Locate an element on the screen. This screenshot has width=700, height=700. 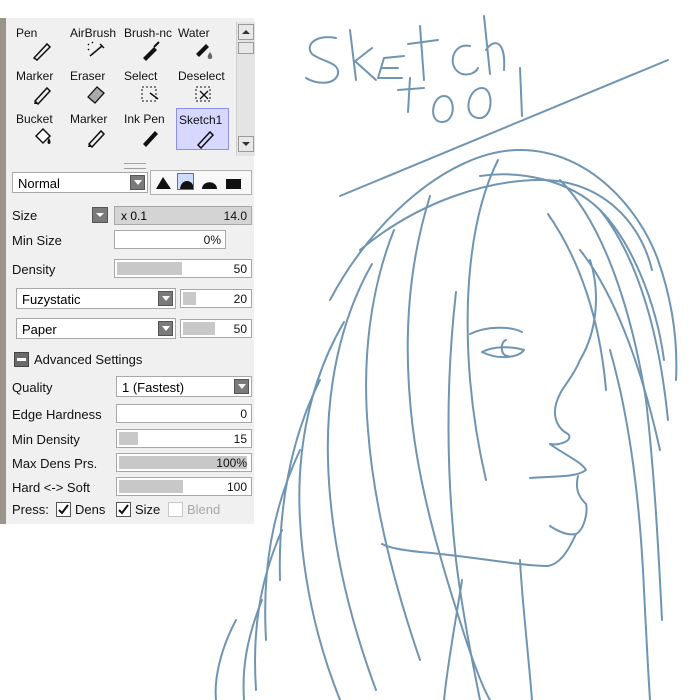
paper-strength-value: 50 is located at coordinates (240, 329).